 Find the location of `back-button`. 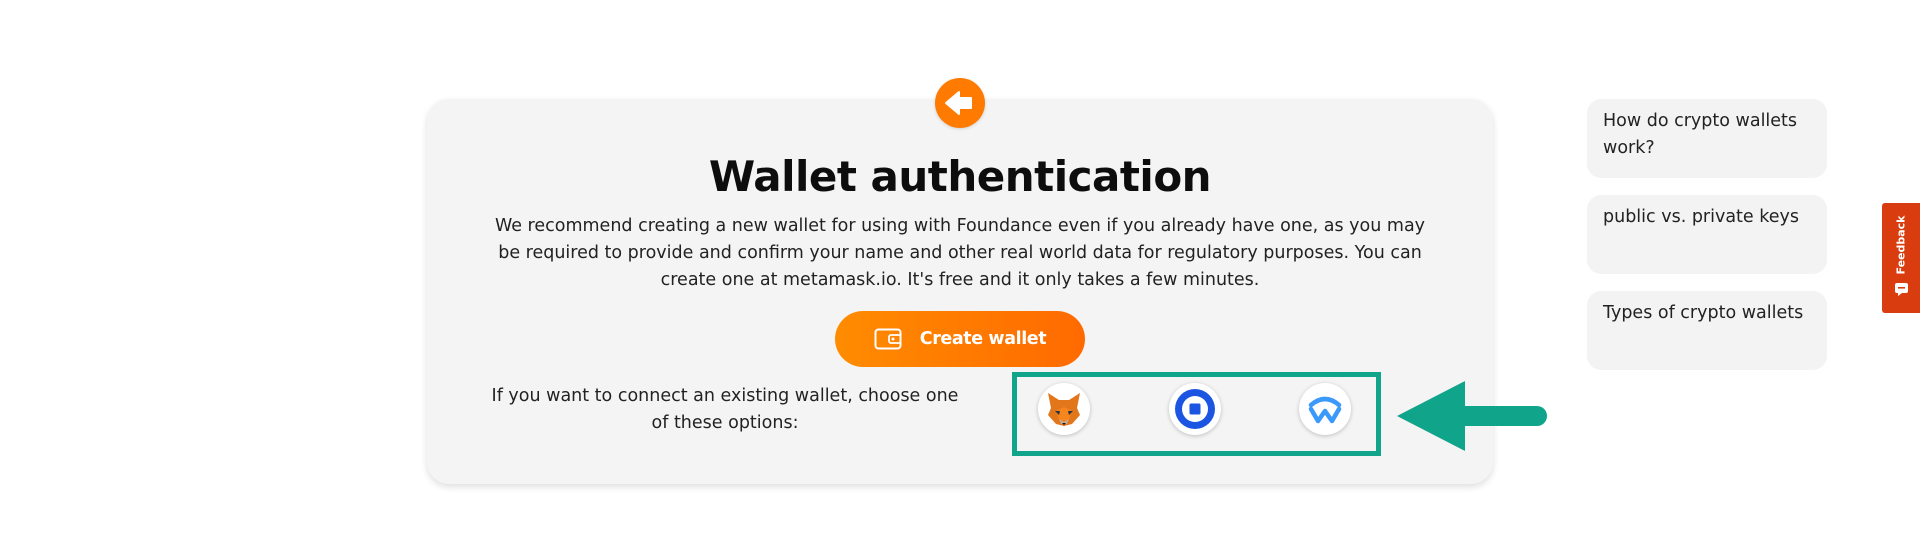

back-button is located at coordinates (960, 103).